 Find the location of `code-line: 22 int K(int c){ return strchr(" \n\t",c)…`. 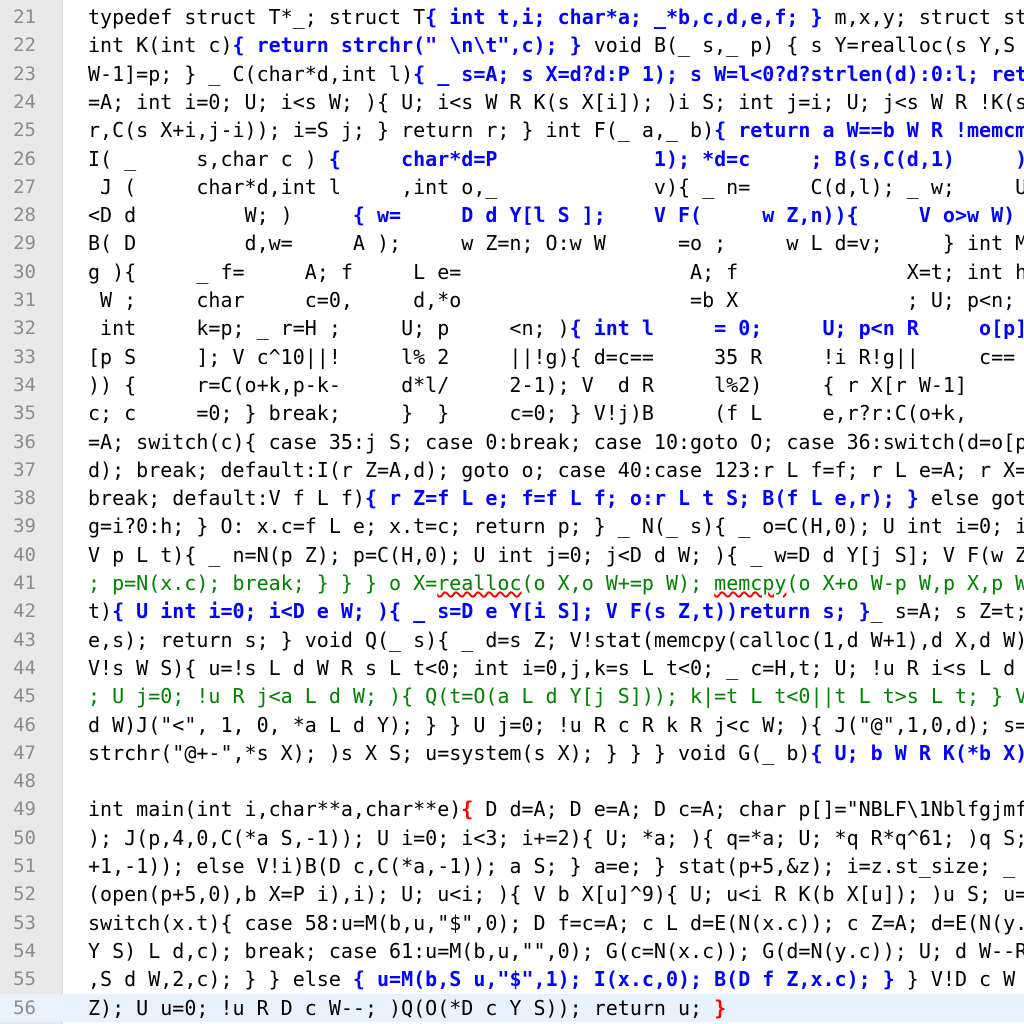

code-line: 22 int K(int c){ return strchr(" \n\t",c)… is located at coordinates (512, 45).